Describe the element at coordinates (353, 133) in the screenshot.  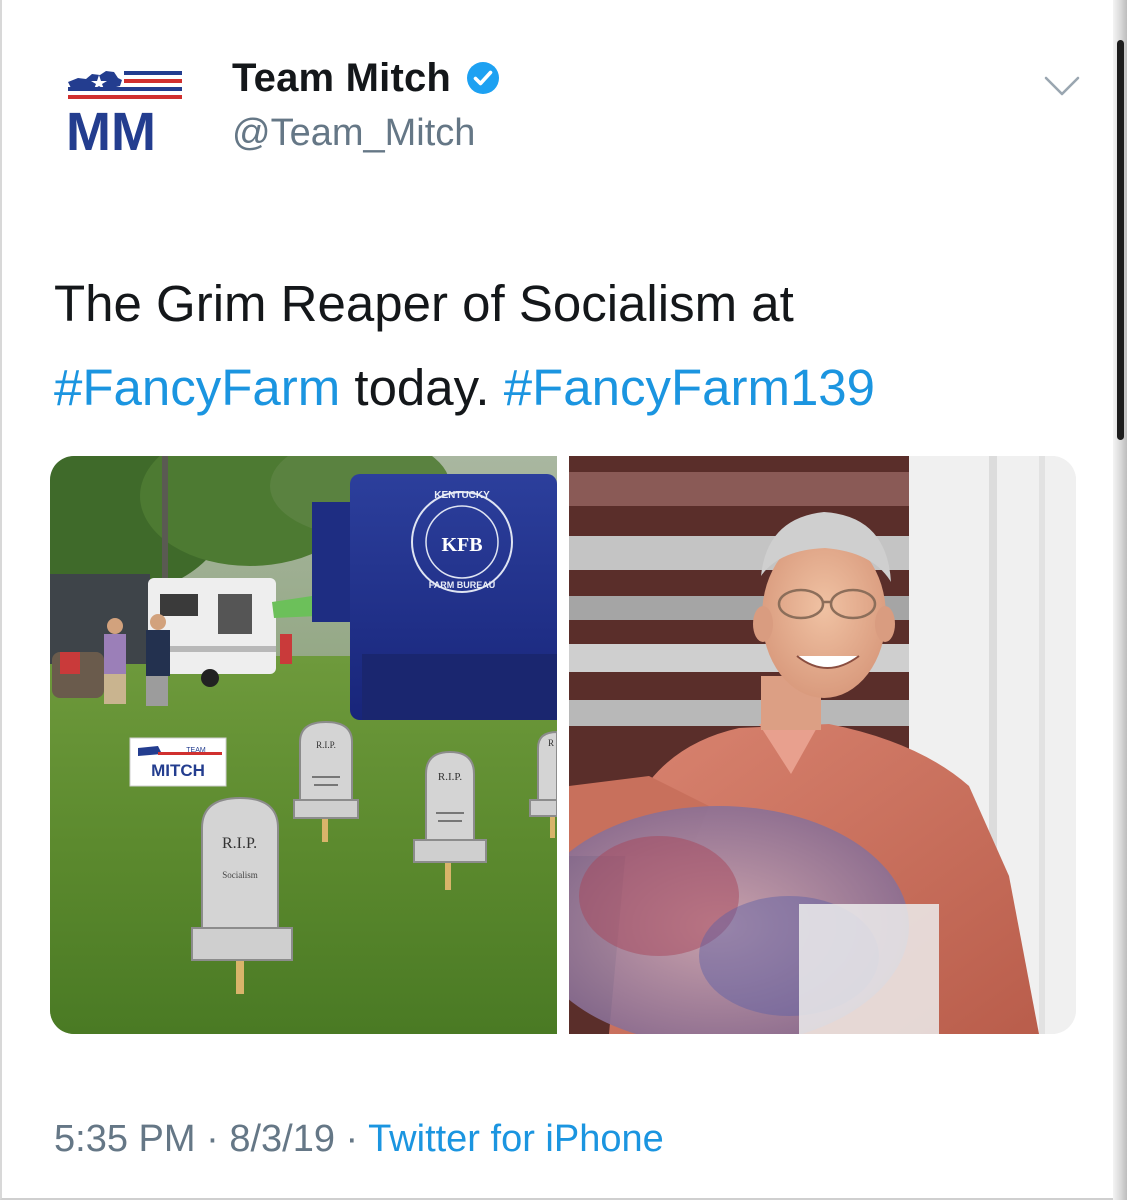
I see `user-handle: @Team_Mitch` at that location.